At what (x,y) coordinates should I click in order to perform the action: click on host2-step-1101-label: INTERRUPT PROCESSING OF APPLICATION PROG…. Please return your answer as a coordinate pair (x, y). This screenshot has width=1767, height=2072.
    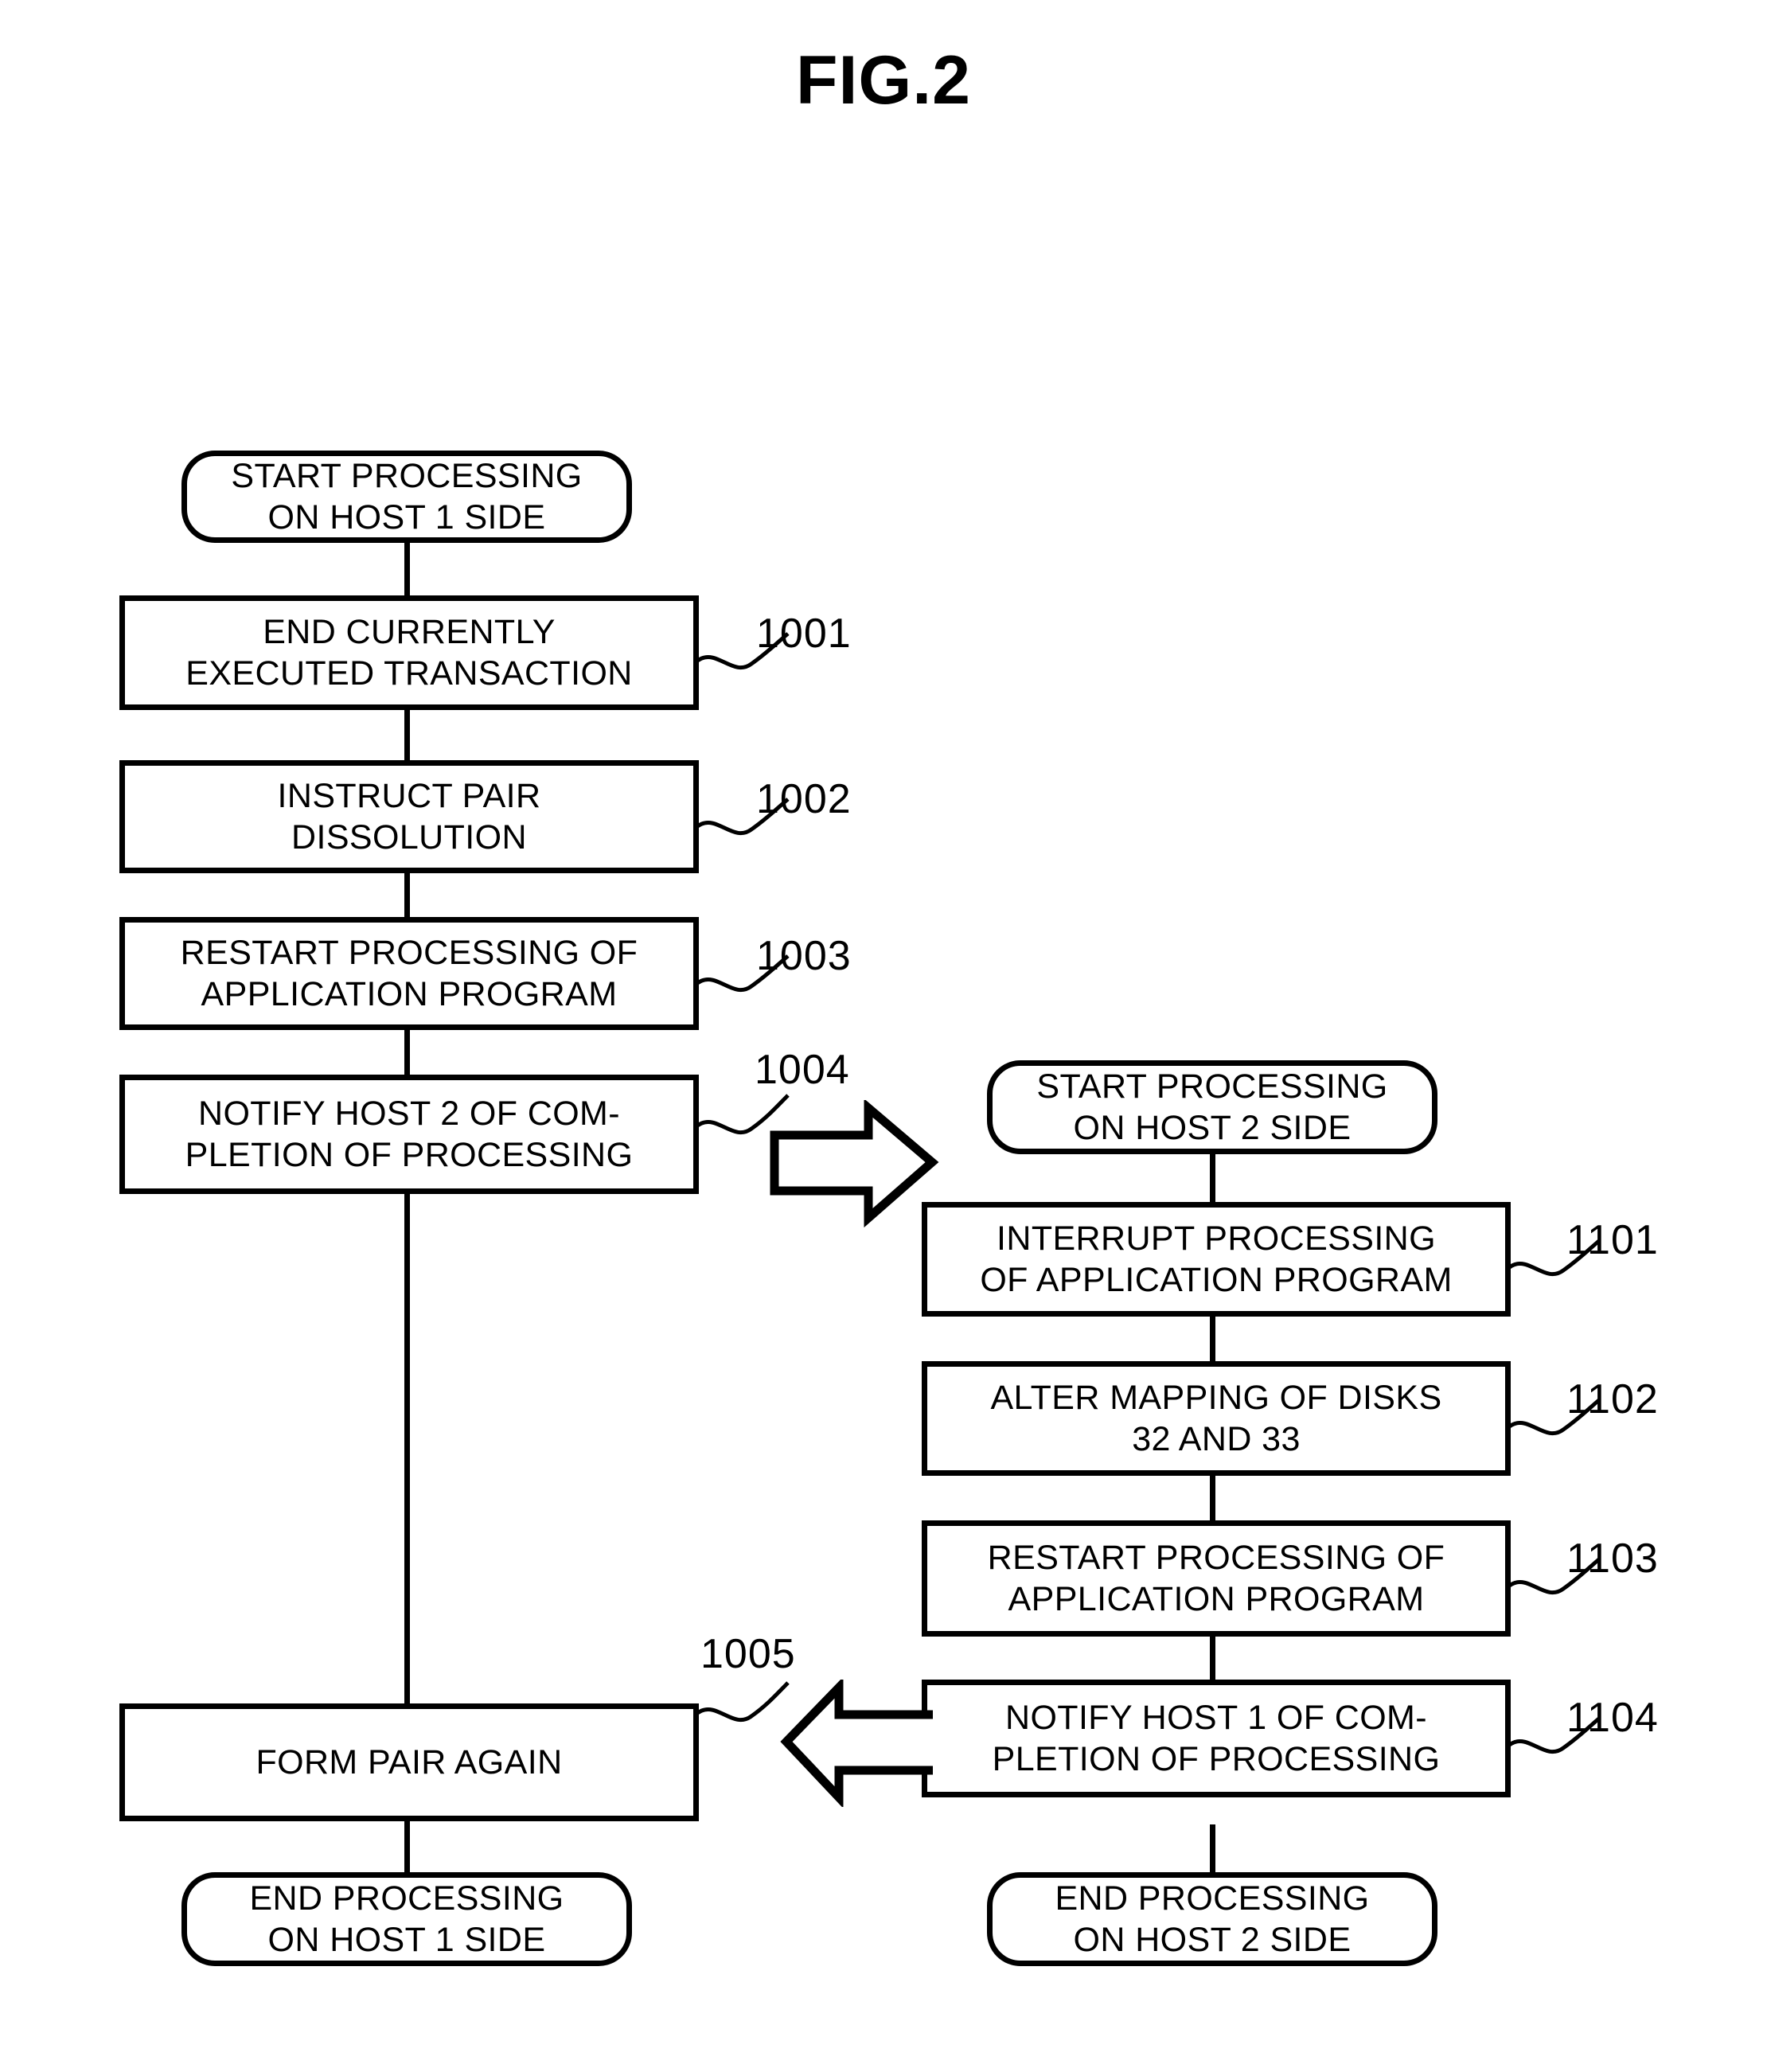
    Looking at the image, I should click on (1216, 1259).